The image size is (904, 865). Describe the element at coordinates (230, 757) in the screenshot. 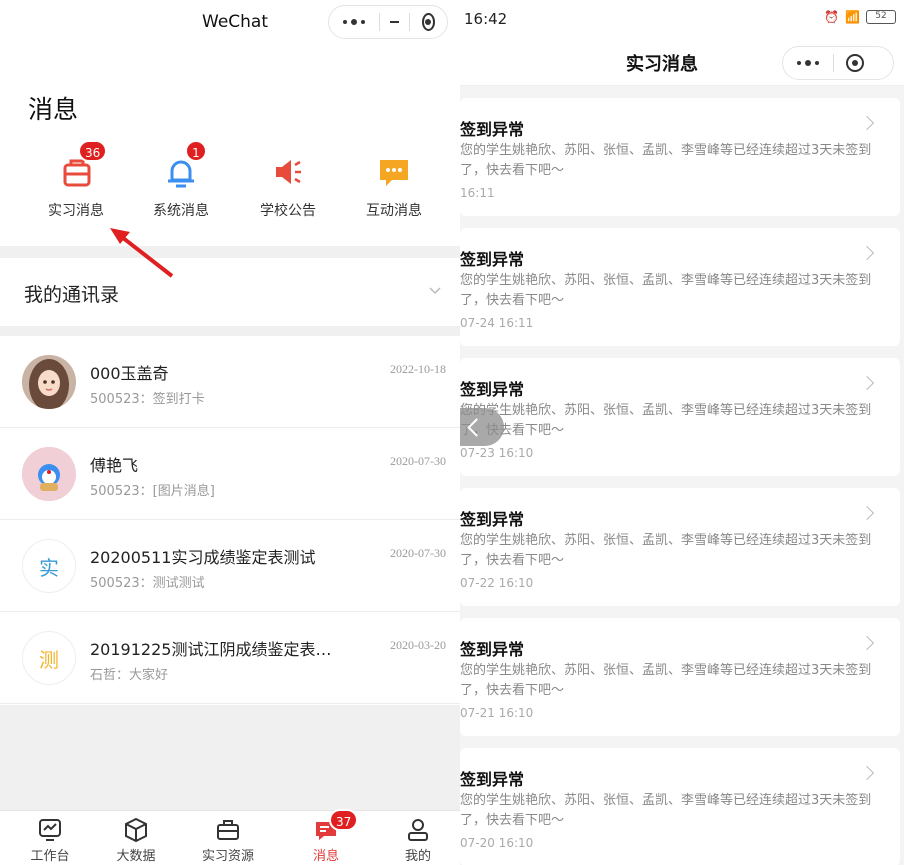

I see `empty-area` at that location.